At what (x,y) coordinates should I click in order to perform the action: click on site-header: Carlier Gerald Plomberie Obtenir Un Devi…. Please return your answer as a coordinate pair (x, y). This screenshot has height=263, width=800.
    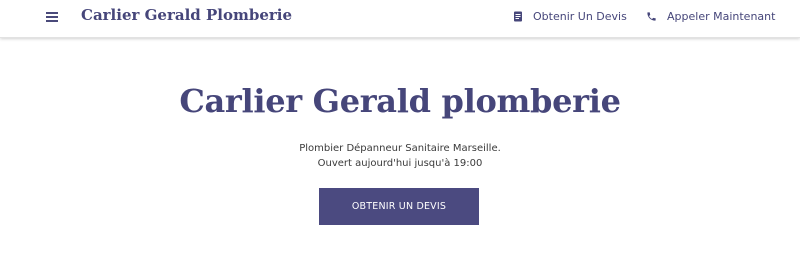
    Looking at the image, I should click on (400, 19).